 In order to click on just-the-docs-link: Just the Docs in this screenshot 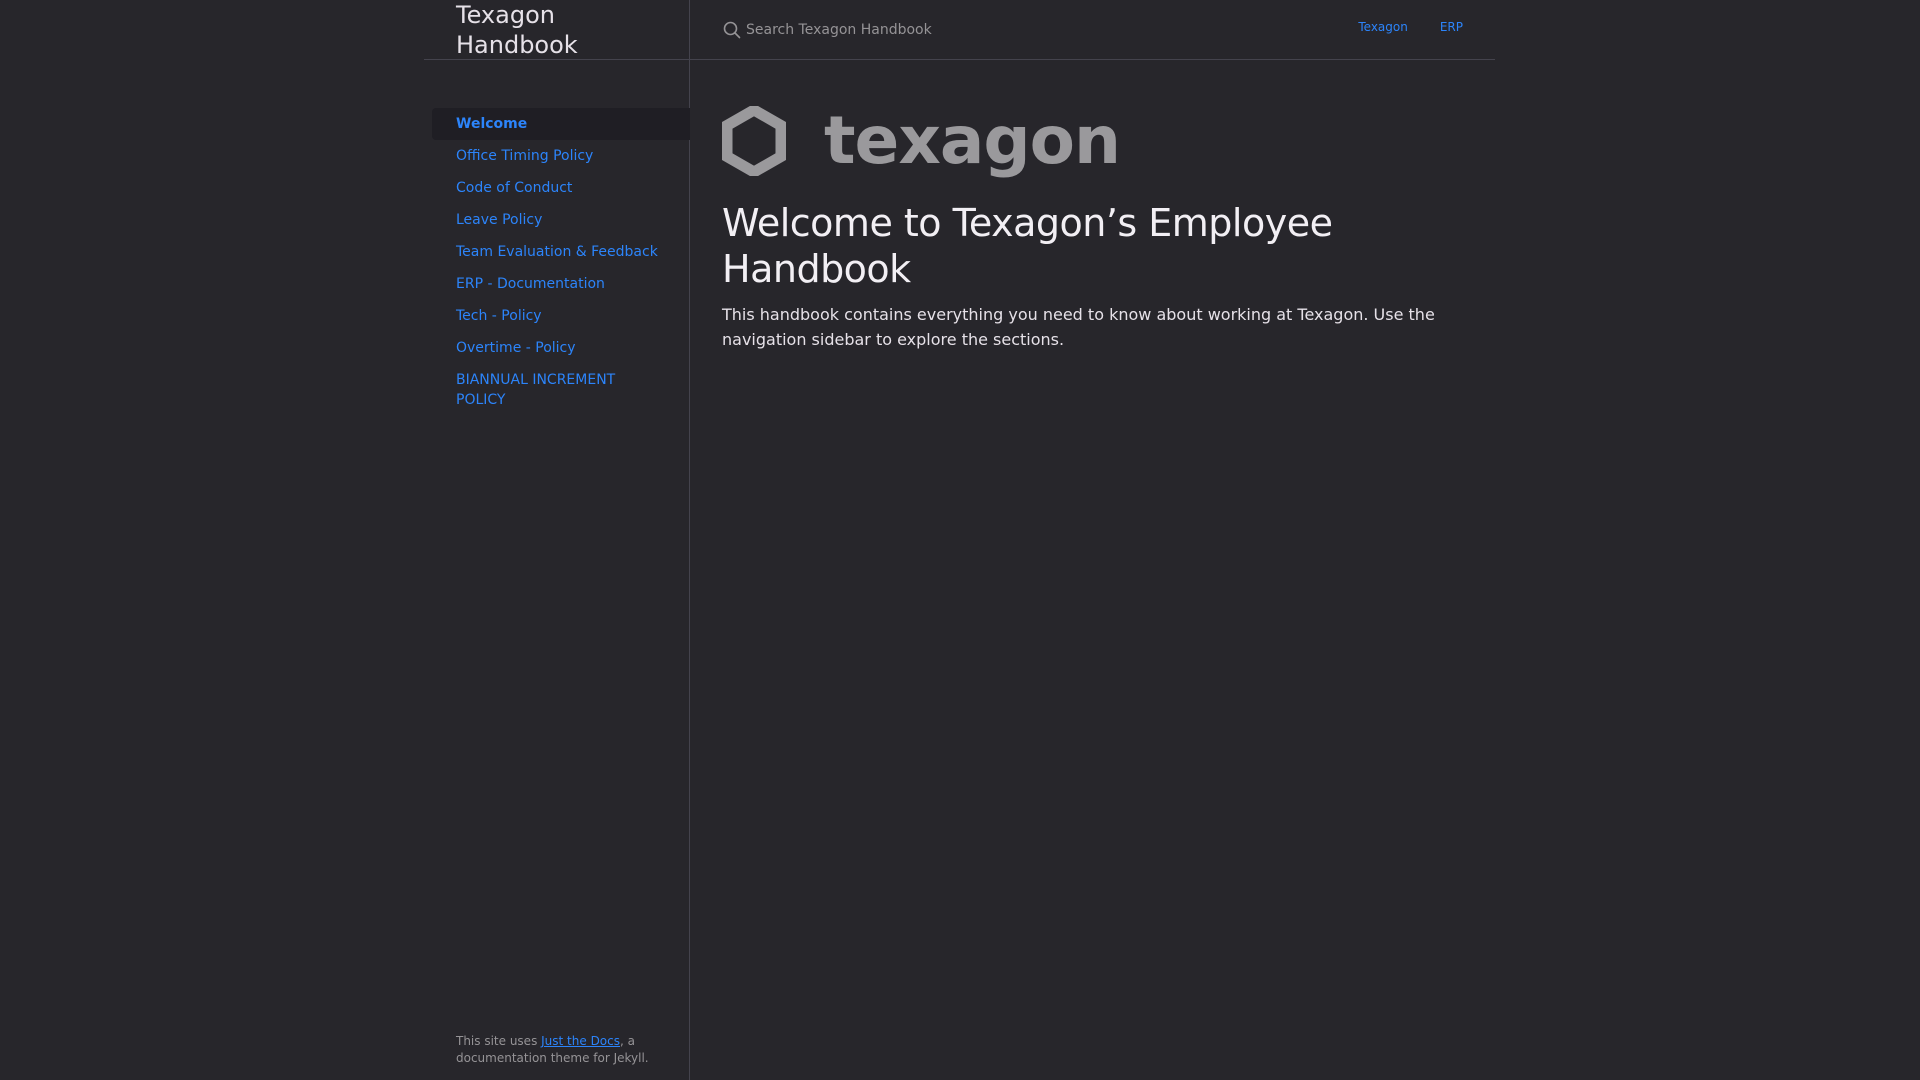, I will do `click(580, 1041)`.